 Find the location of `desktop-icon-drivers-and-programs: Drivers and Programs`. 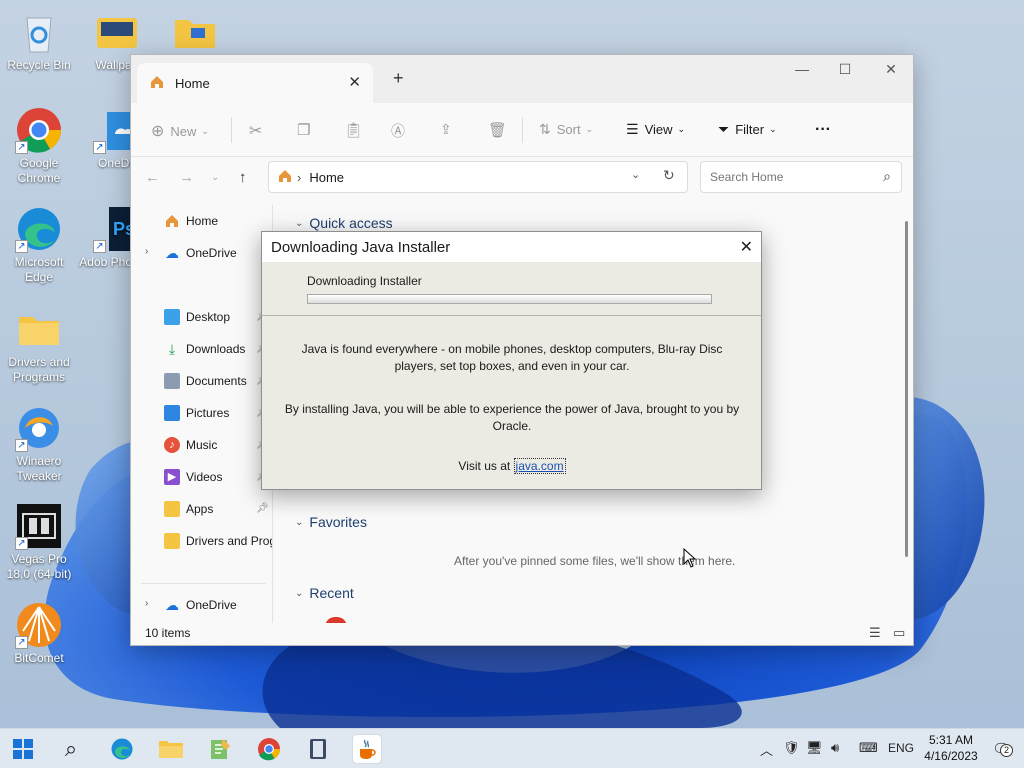

desktop-icon-drivers-and-programs: Drivers and Programs is located at coordinates (39, 345).